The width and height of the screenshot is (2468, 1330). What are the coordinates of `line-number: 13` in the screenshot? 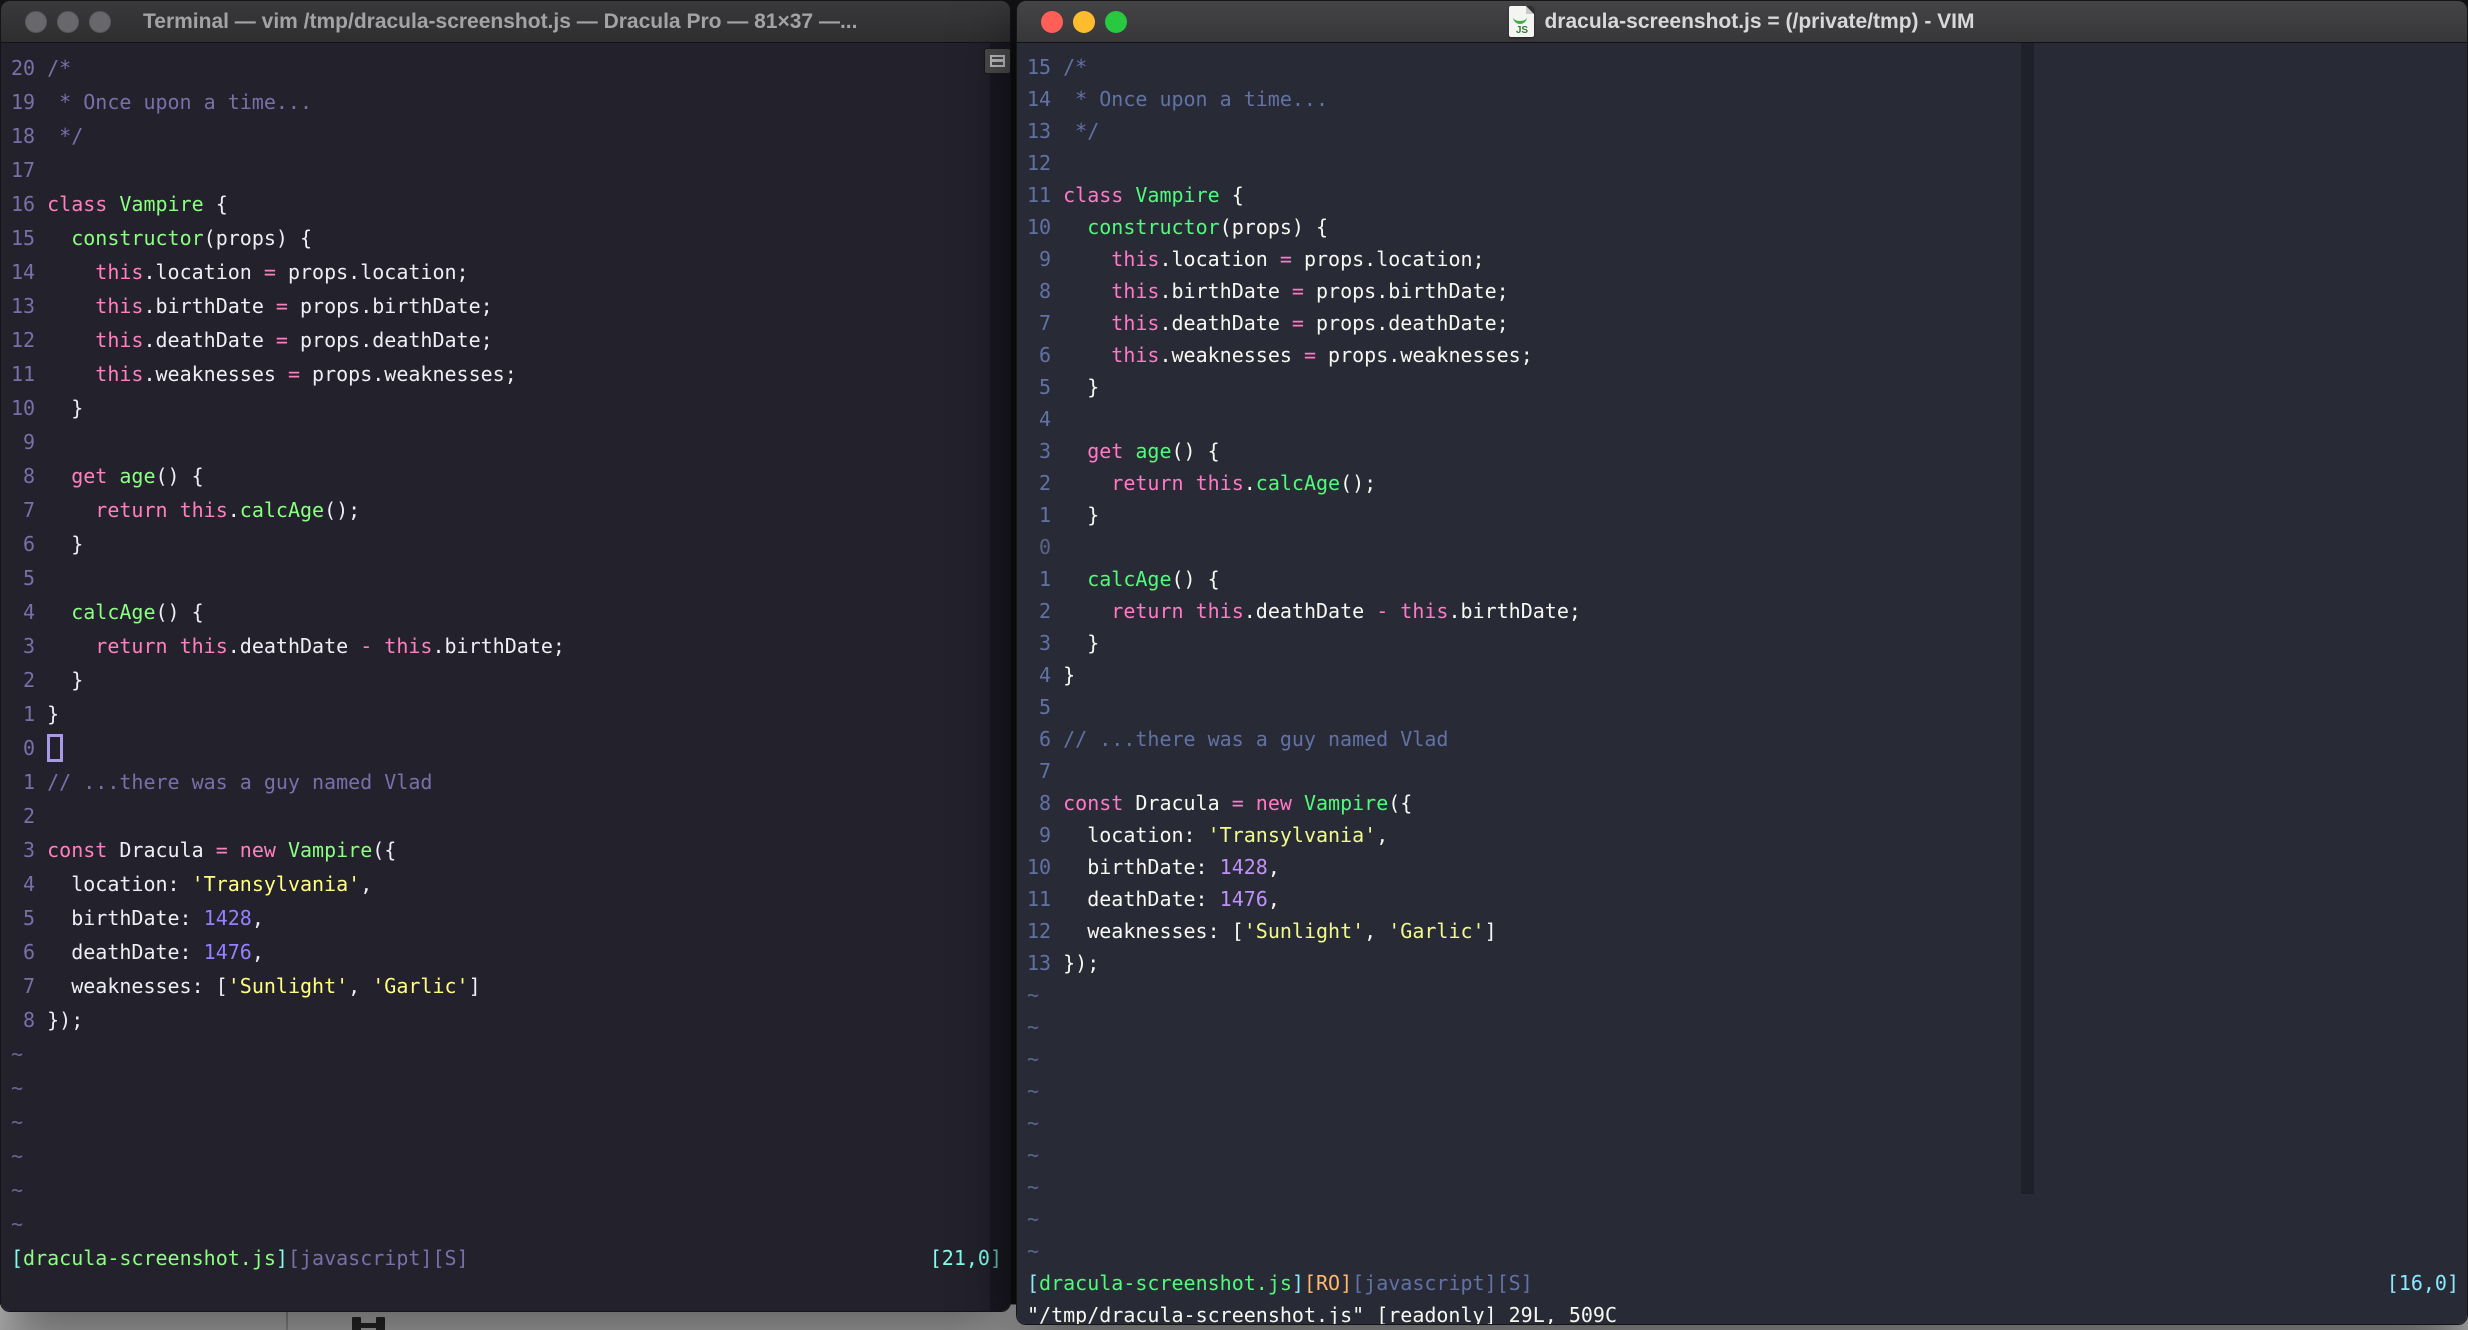 It's located at (1039, 963).